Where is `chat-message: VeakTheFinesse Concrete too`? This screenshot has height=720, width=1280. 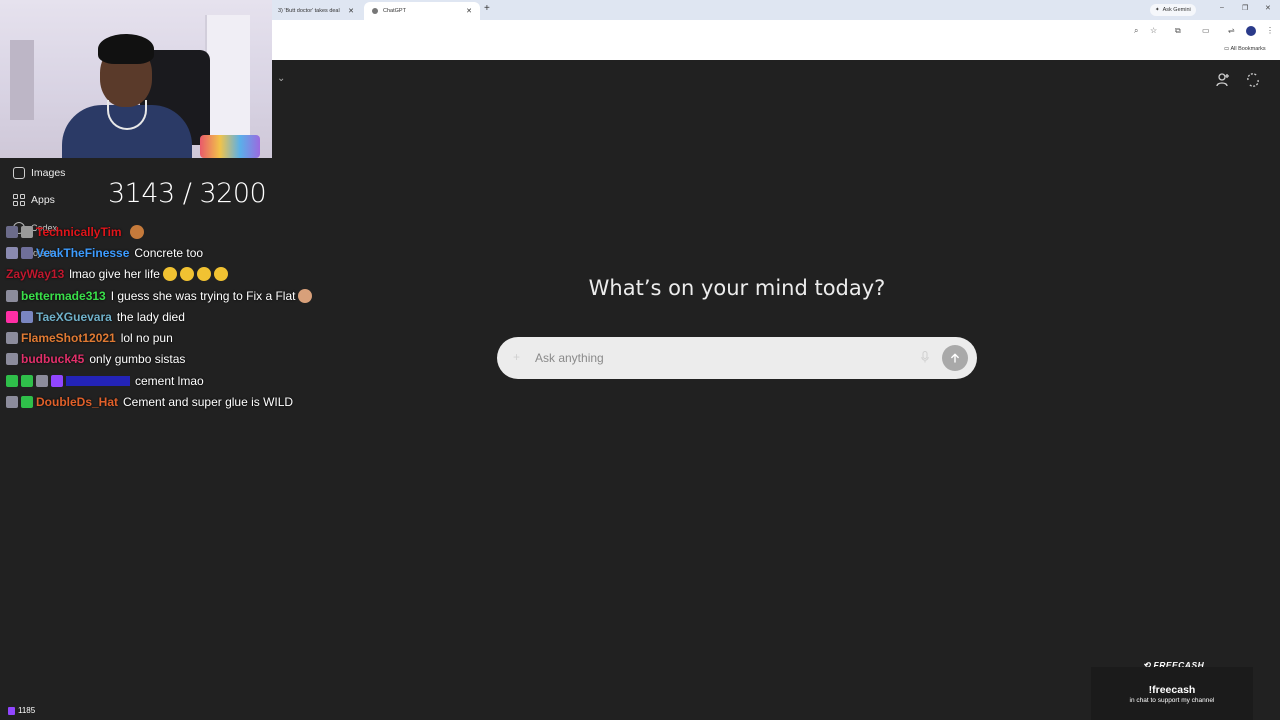 chat-message: VeakTheFinesse Concrete too is located at coordinates (176, 252).